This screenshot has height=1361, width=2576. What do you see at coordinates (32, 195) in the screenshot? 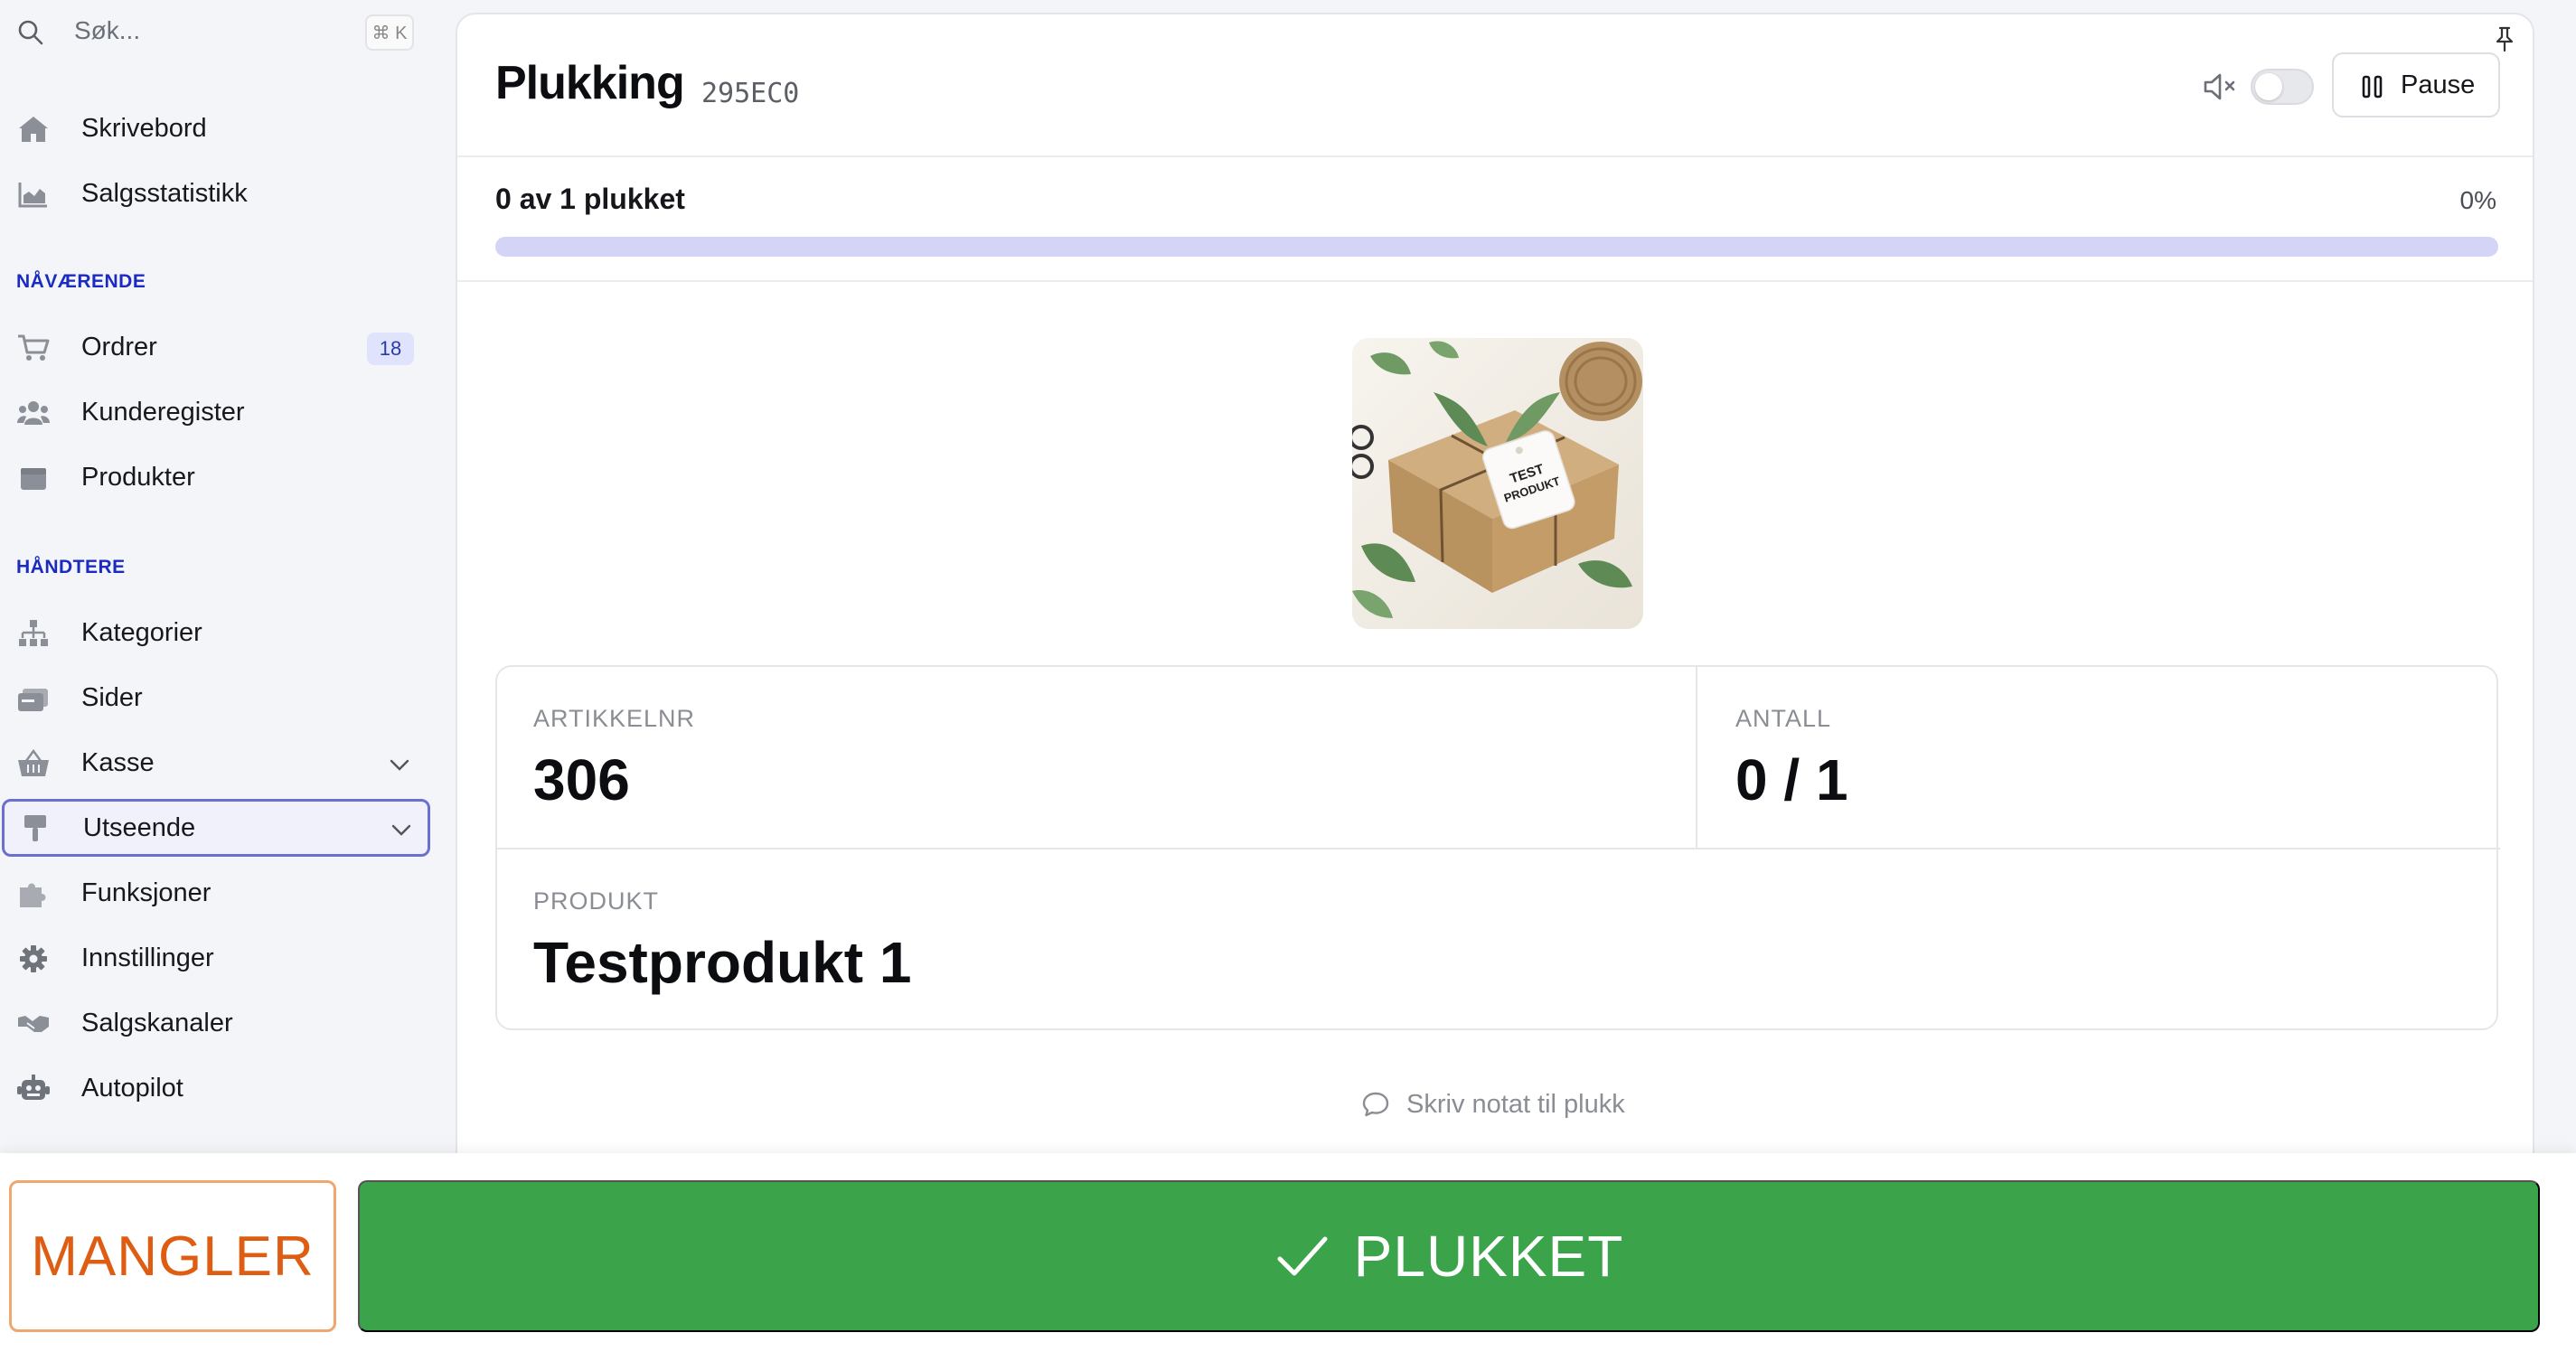
I see `chart-icon` at bounding box center [32, 195].